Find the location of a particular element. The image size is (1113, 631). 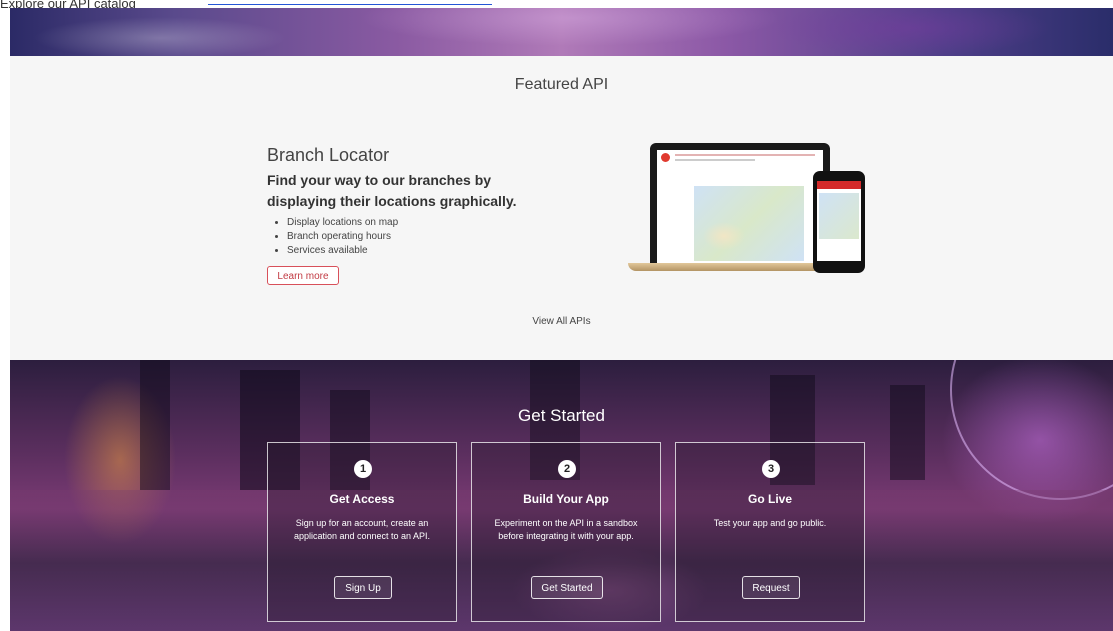

step-number-badge: 1 is located at coordinates (363, 469).